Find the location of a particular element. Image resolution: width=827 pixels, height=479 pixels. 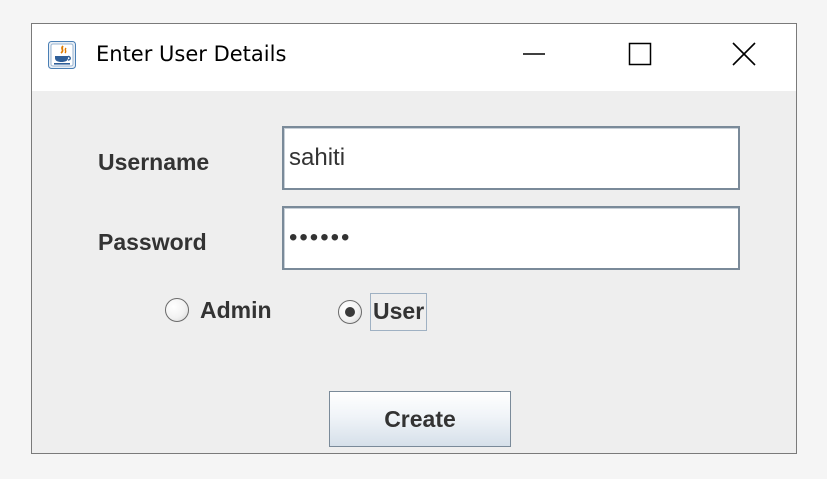

close-icon is located at coordinates (744, 54).